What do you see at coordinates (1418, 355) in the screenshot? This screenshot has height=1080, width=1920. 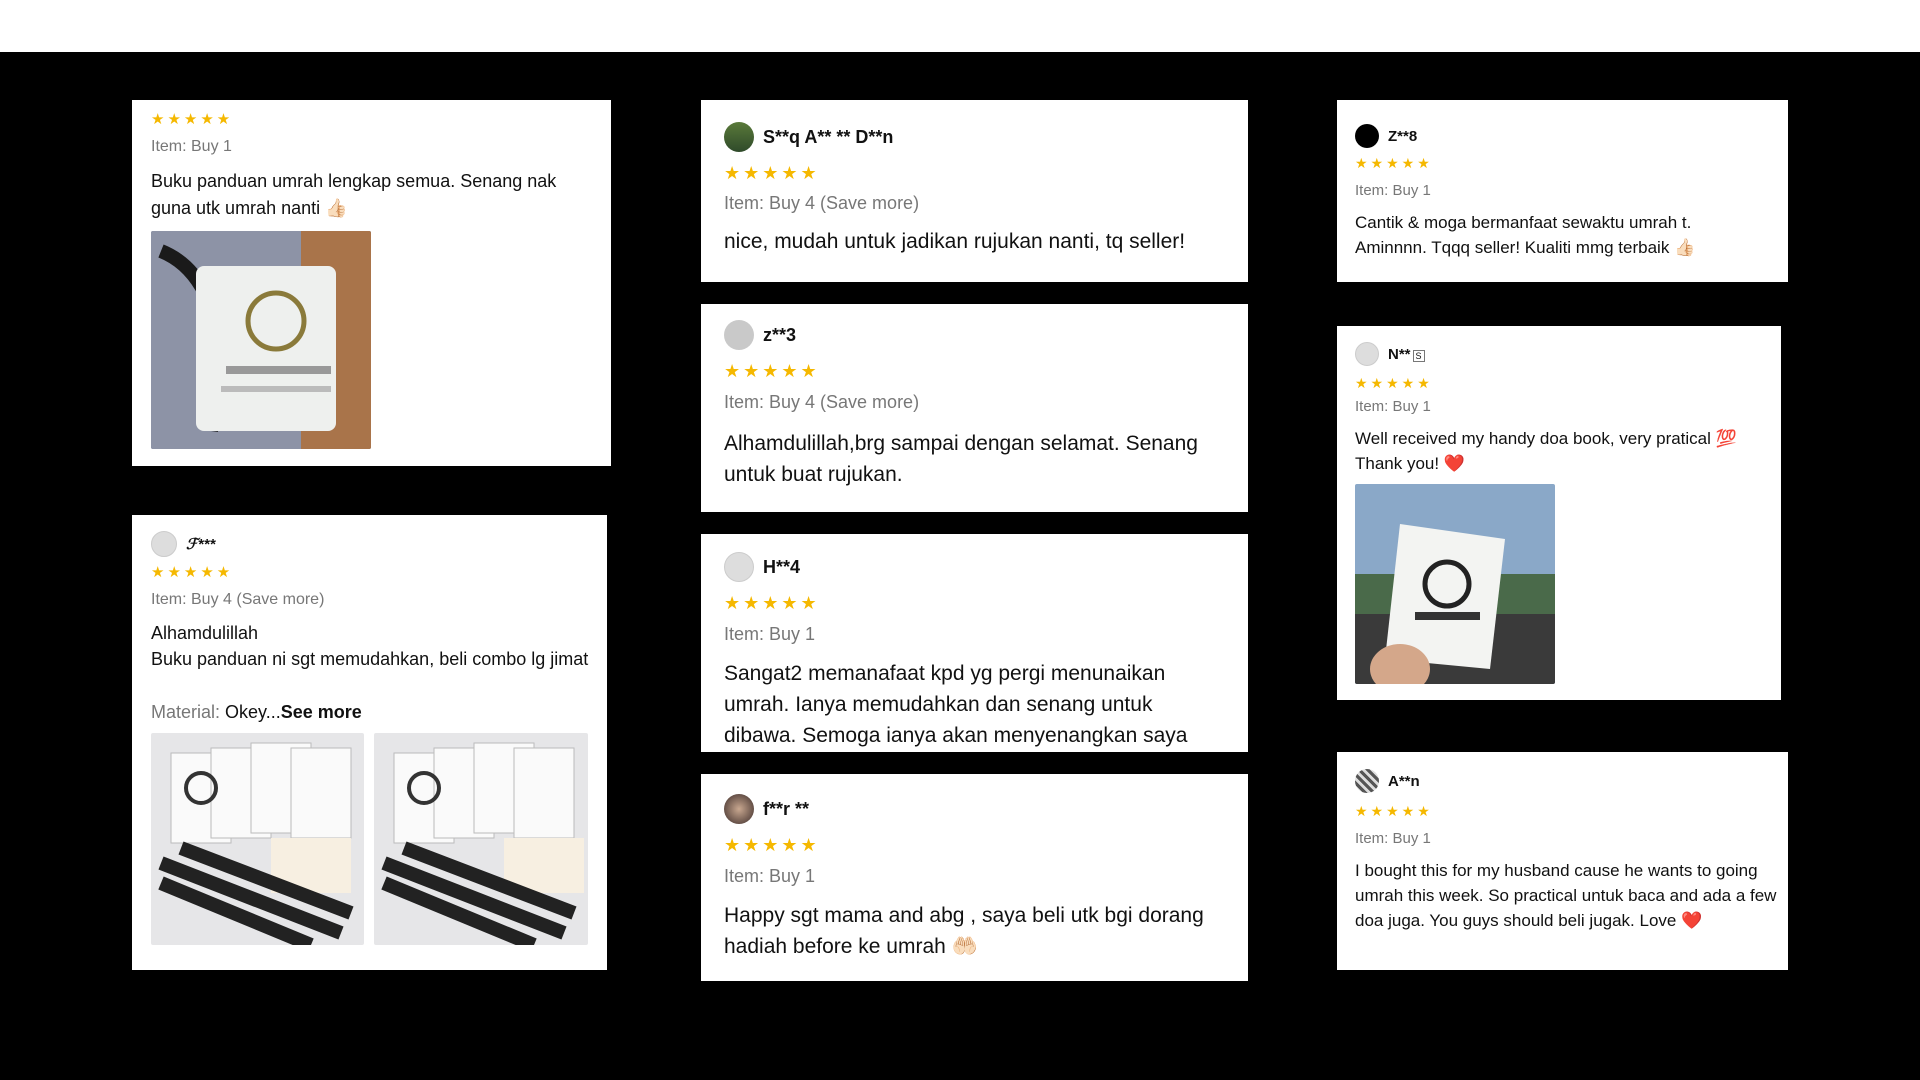 I see `user-badge: S` at bounding box center [1418, 355].